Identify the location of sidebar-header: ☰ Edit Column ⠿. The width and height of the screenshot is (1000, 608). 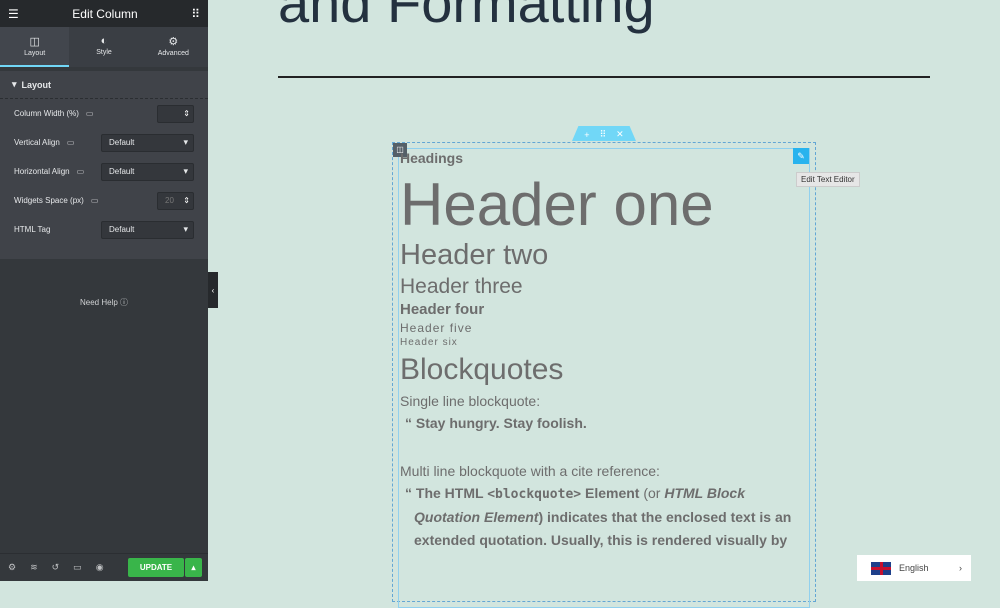
(104, 13).